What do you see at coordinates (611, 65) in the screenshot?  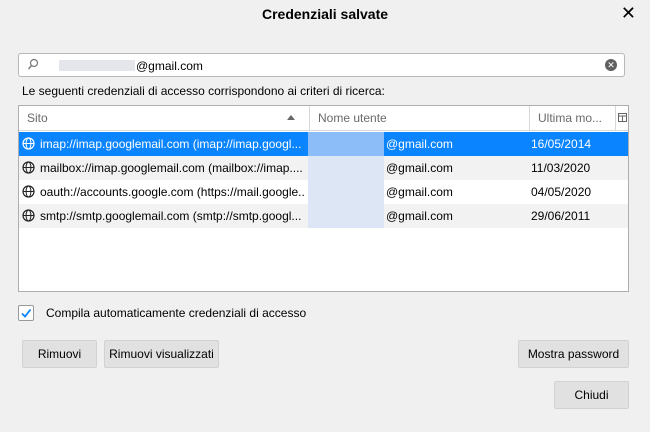 I see `clear-icon: ✕` at bounding box center [611, 65].